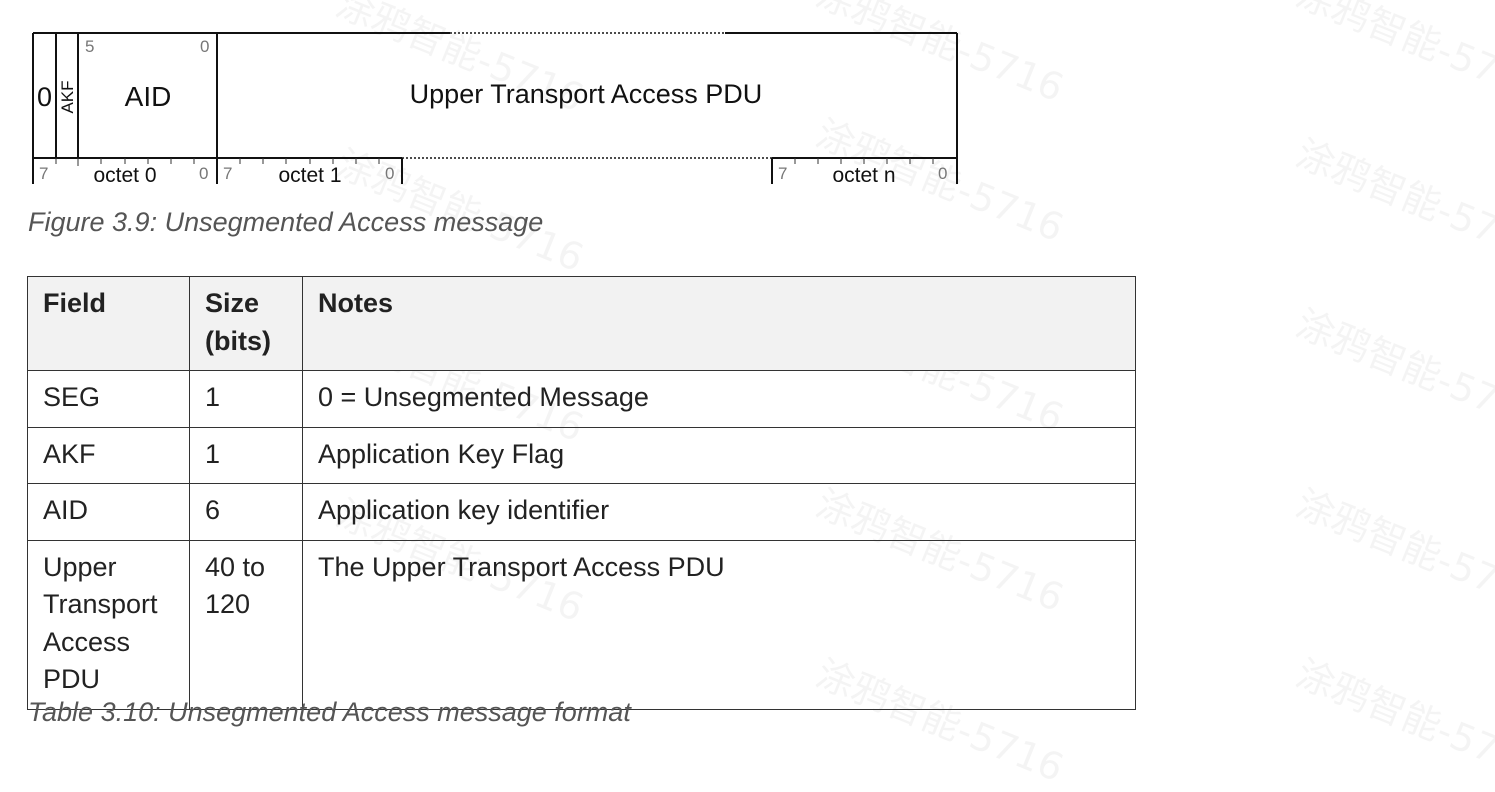 The width and height of the screenshot is (1495, 792). Describe the element at coordinates (108, 512) in the screenshot. I see `cell-field: AID` at that location.